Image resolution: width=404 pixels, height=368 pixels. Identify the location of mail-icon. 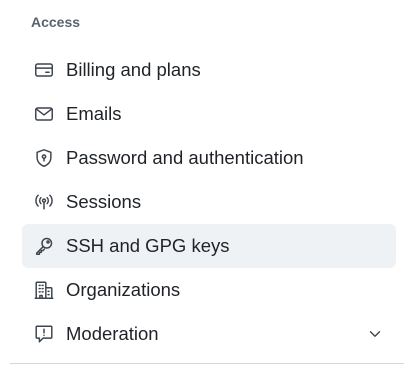
(44, 114).